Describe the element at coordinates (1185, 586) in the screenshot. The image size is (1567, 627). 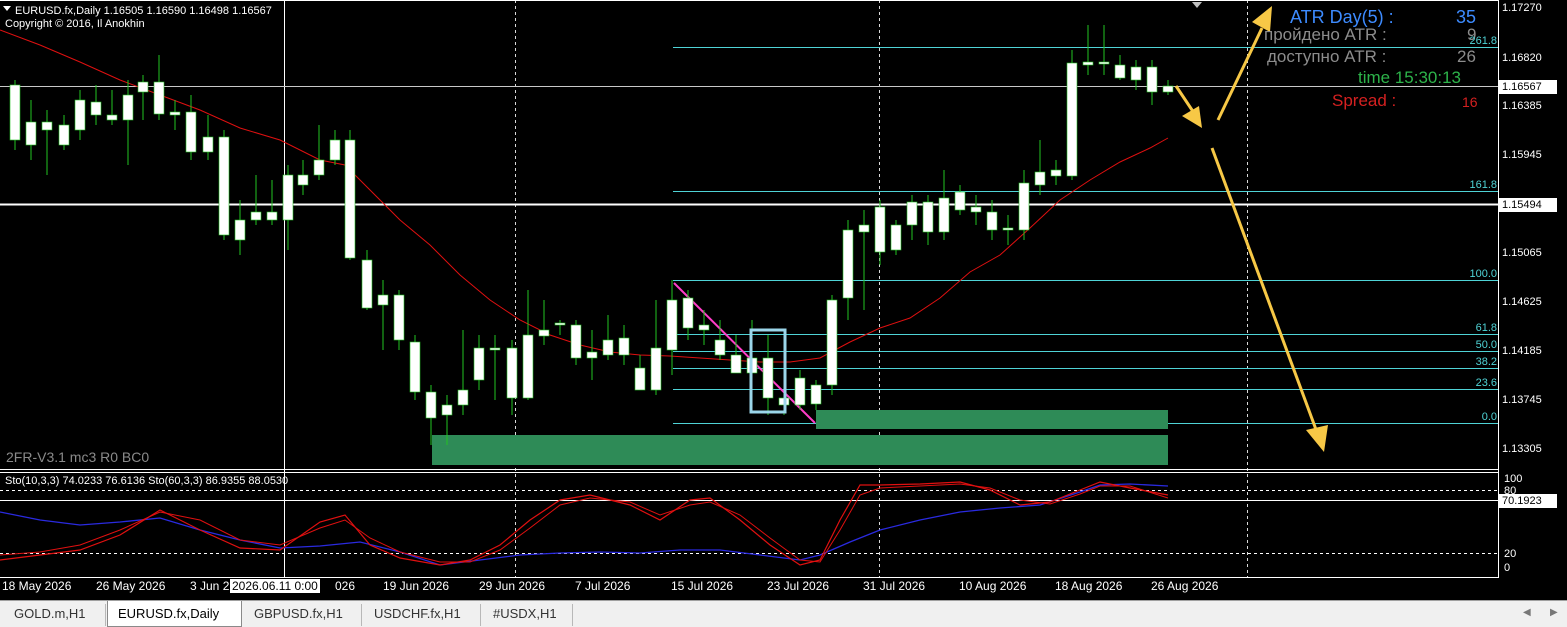
I see `date-label: 26 Aug 2026` at that location.